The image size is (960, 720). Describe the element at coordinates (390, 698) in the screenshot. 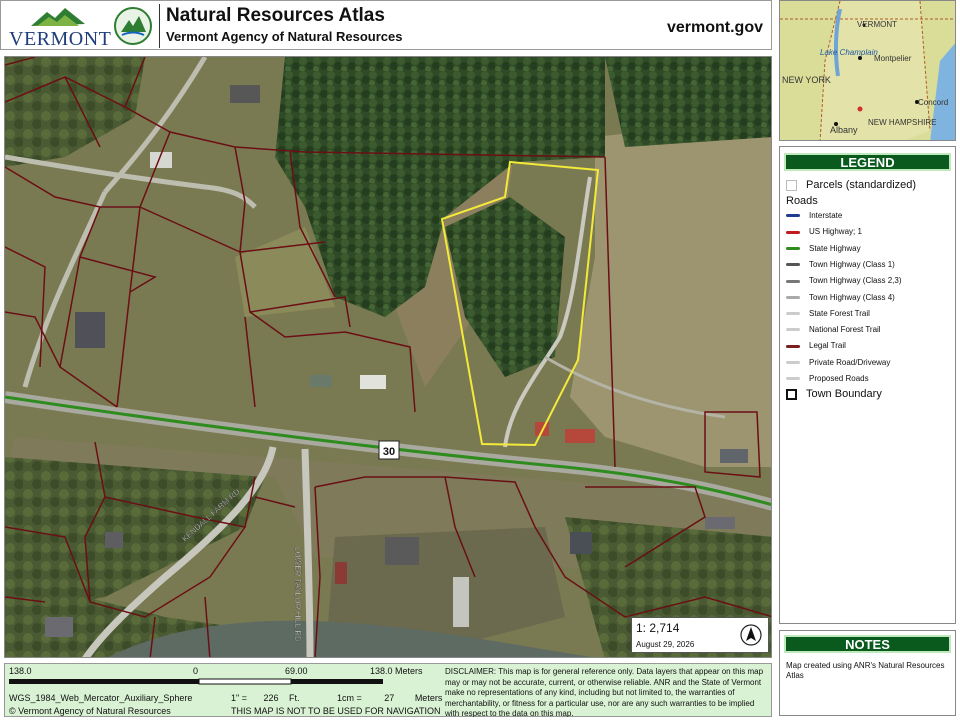

I see `cm-scale: 1cm = 27 Meters` at that location.